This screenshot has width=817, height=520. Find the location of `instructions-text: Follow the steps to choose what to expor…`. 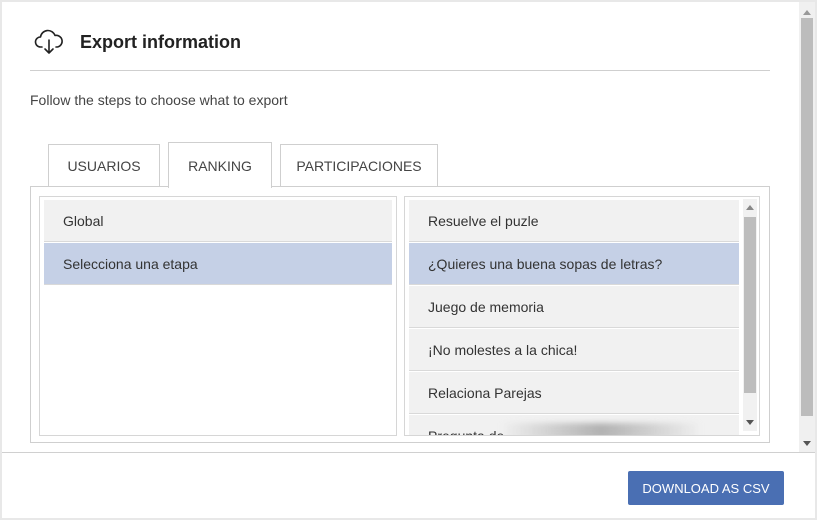

instructions-text: Follow the steps to choose what to expor… is located at coordinates (159, 100).